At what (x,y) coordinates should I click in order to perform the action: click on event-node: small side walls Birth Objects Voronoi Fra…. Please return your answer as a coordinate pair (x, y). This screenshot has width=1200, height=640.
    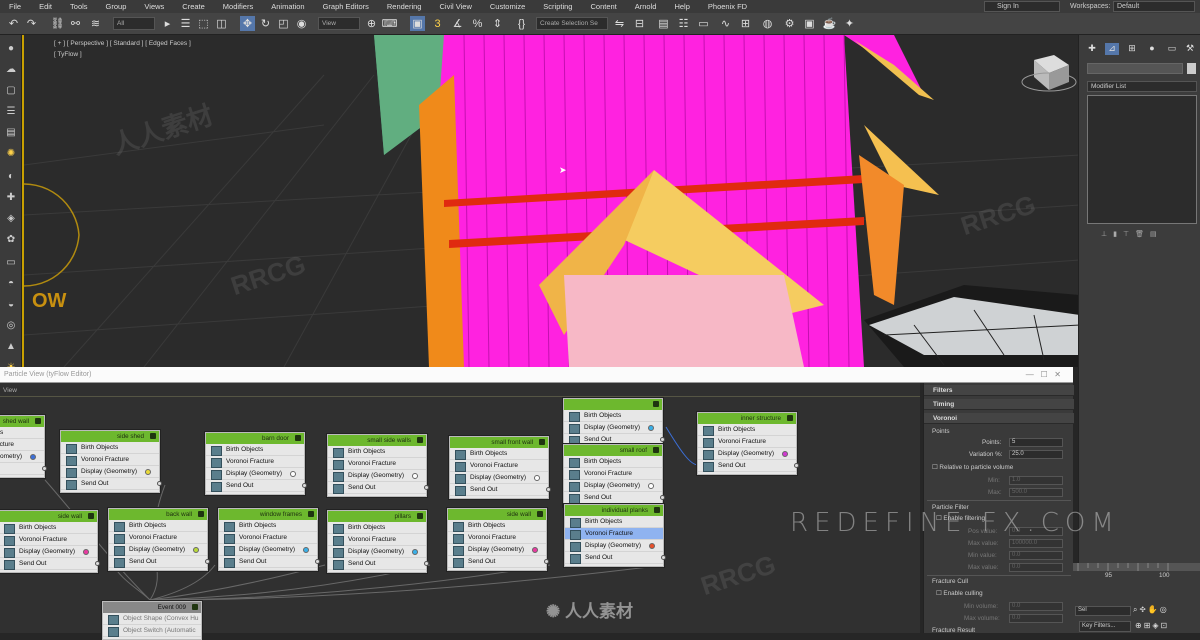
    Looking at the image, I should click on (378, 465).